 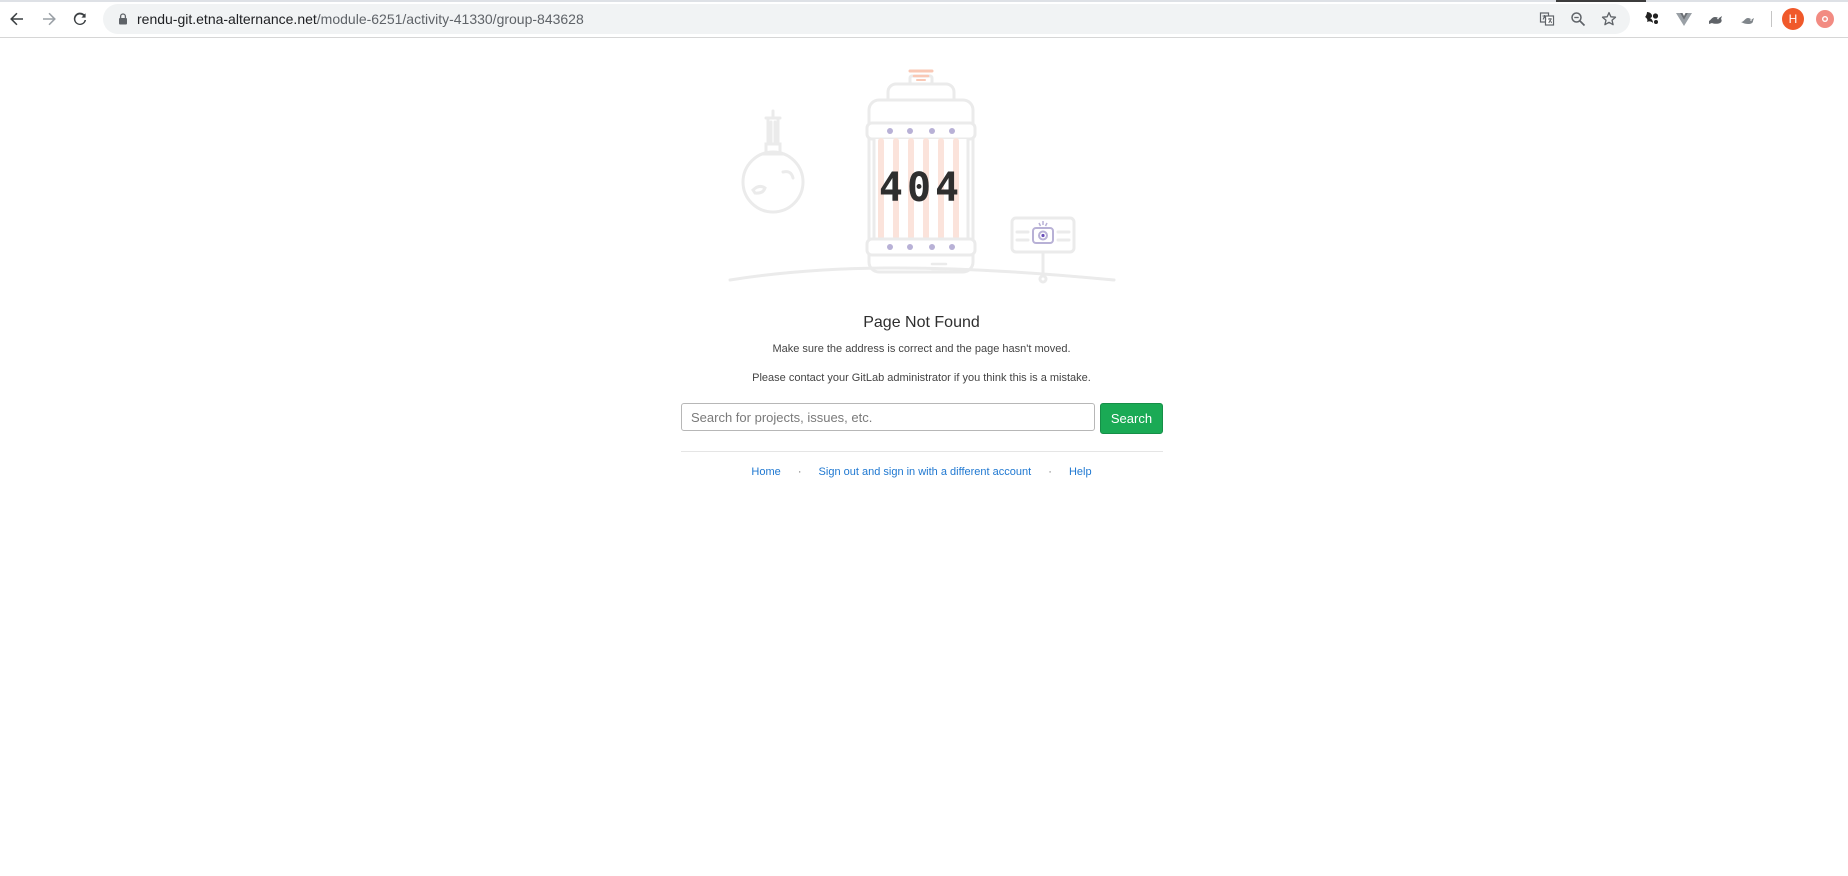 I want to click on extension-bird-icon, so click(x=1716, y=19).